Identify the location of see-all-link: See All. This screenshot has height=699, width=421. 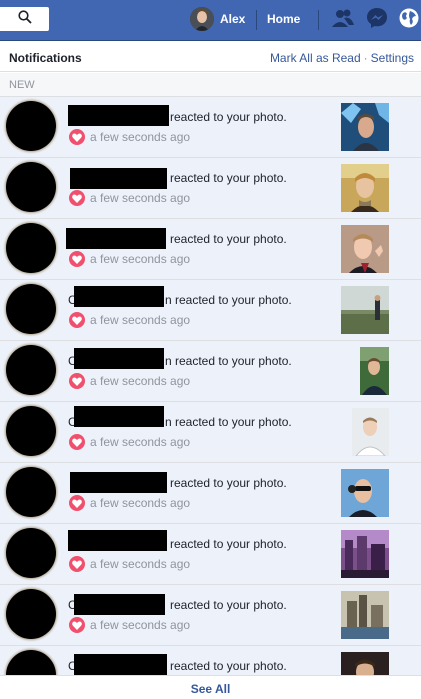
(211, 689).